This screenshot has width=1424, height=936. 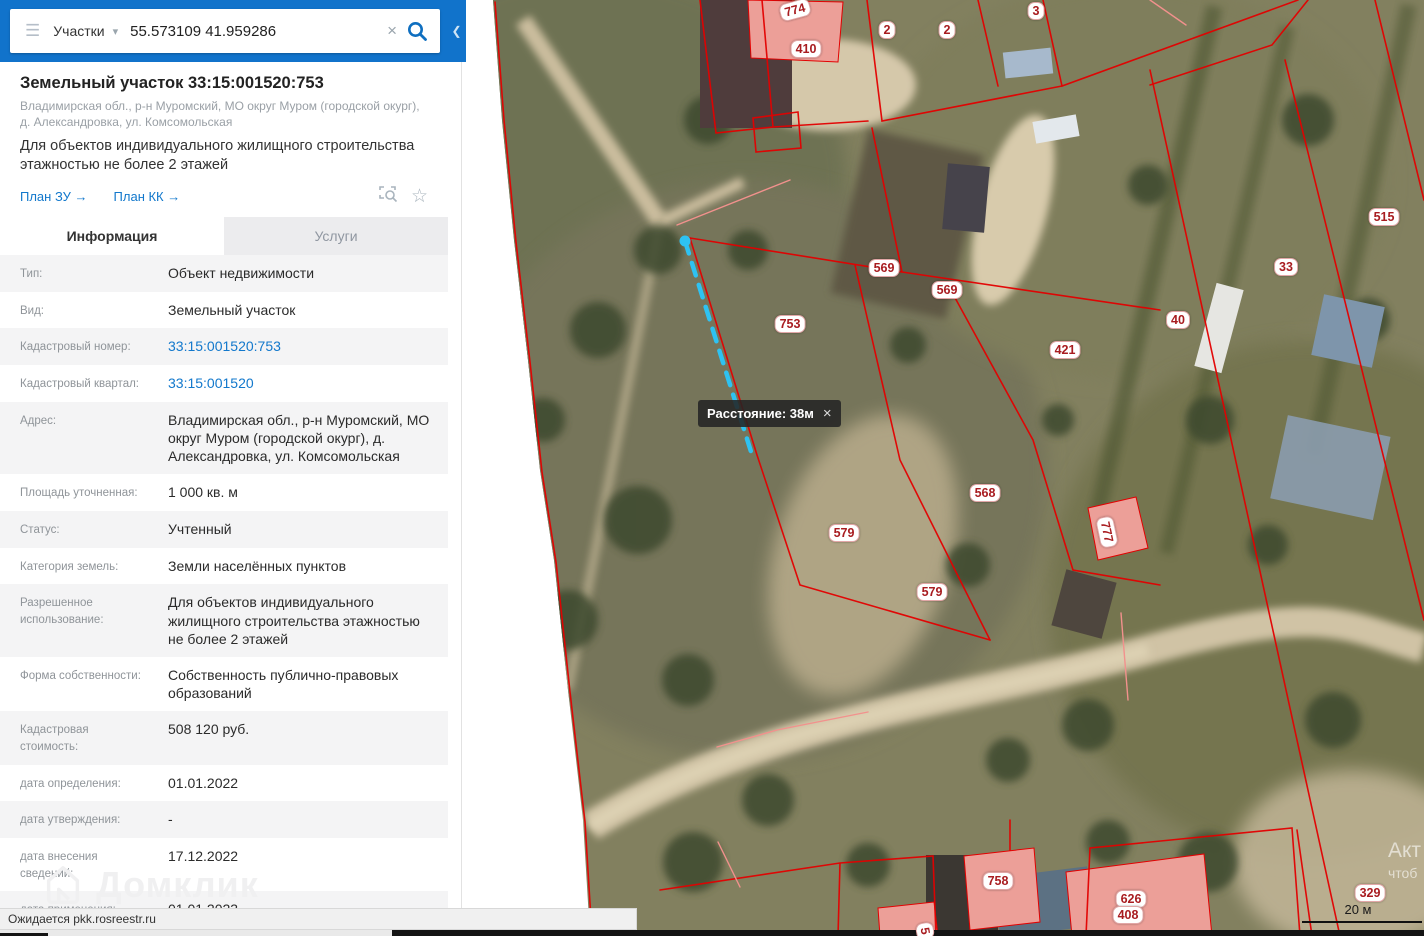 I want to click on bottom-strip, so click(x=196, y=933).